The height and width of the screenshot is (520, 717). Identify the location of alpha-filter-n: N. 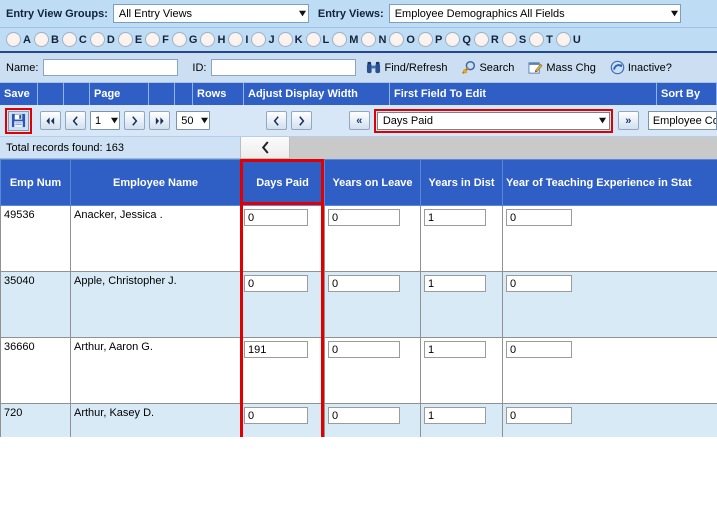
(374, 39).